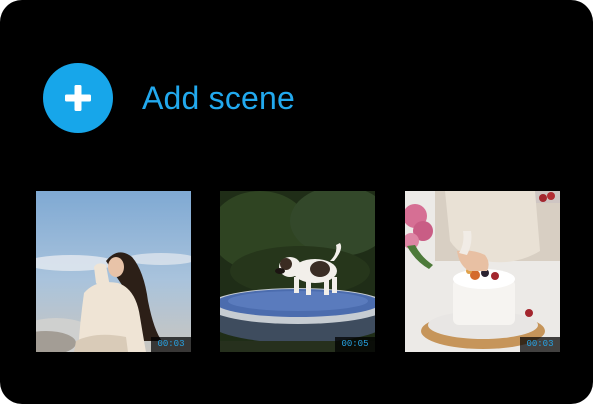  What do you see at coordinates (355, 344) in the screenshot?
I see `scene-duration: 00:05` at bounding box center [355, 344].